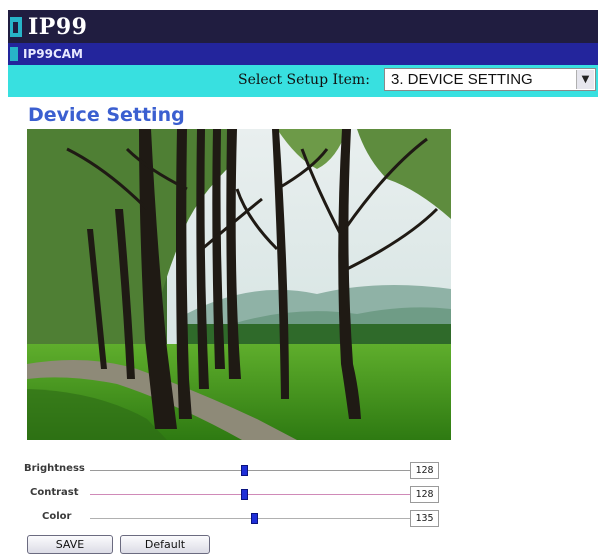 This screenshot has height=556, width=598. Describe the element at coordinates (70, 544) in the screenshot. I see `save-button: SAVE` at that location.